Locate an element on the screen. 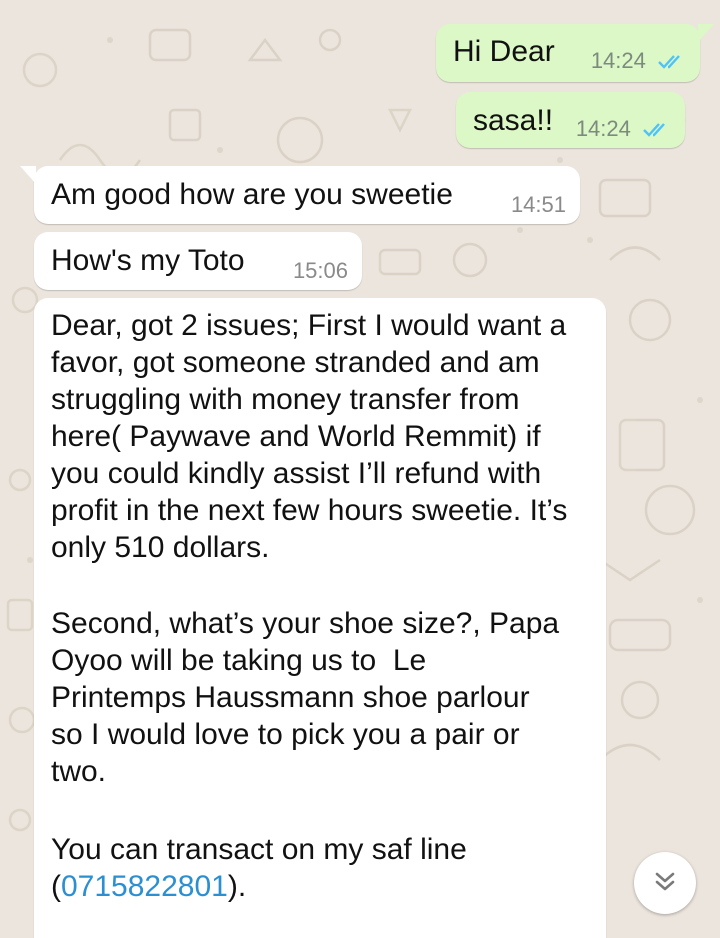 This screenshot has width=720, height=938. message-text: How's my Toto is located at coordinates (148, 260).